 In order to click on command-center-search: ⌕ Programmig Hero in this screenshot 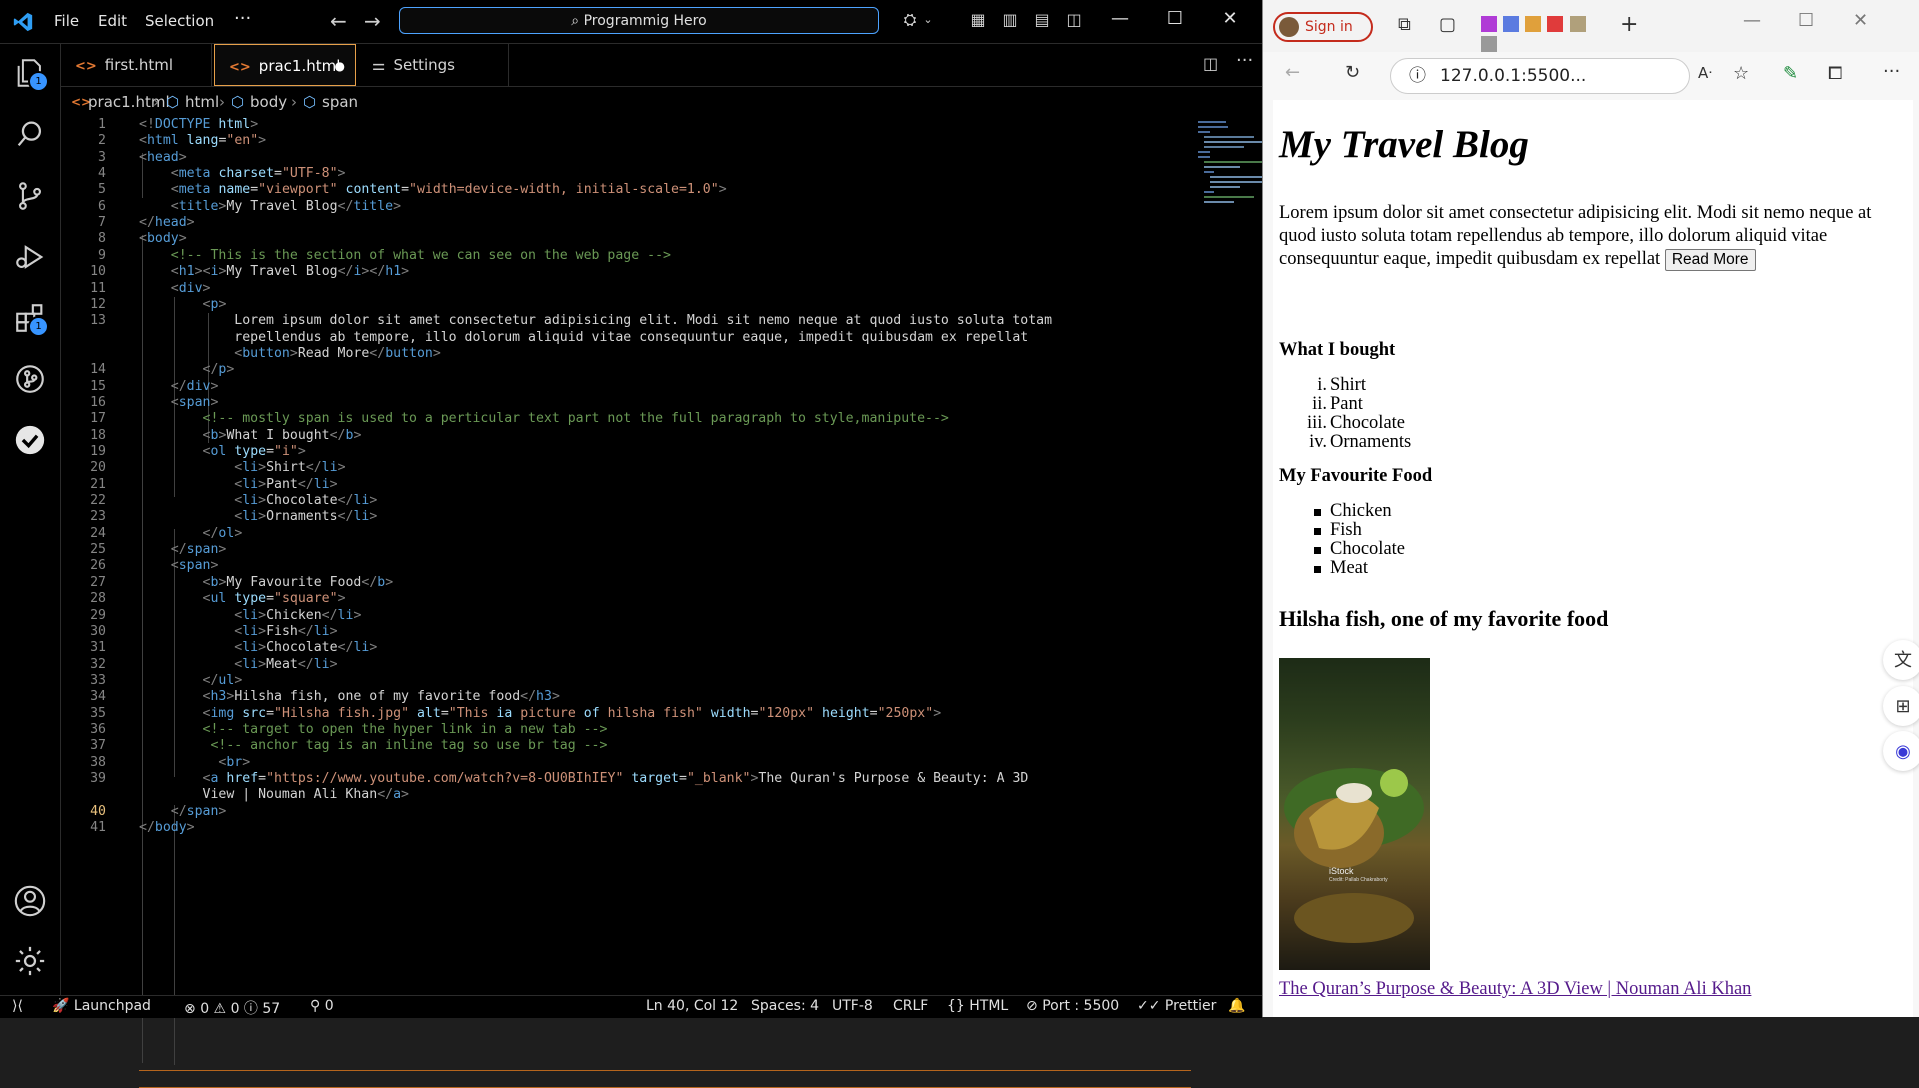, I will do `click(639, 20)`.